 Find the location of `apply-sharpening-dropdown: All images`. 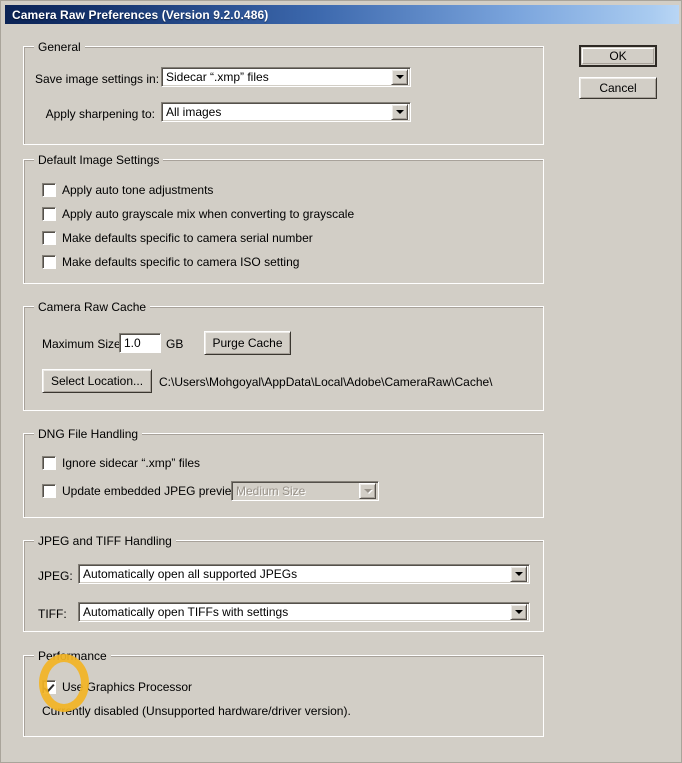

apply-sharpening-dropdown: All images is located at coordinates (286, 112).